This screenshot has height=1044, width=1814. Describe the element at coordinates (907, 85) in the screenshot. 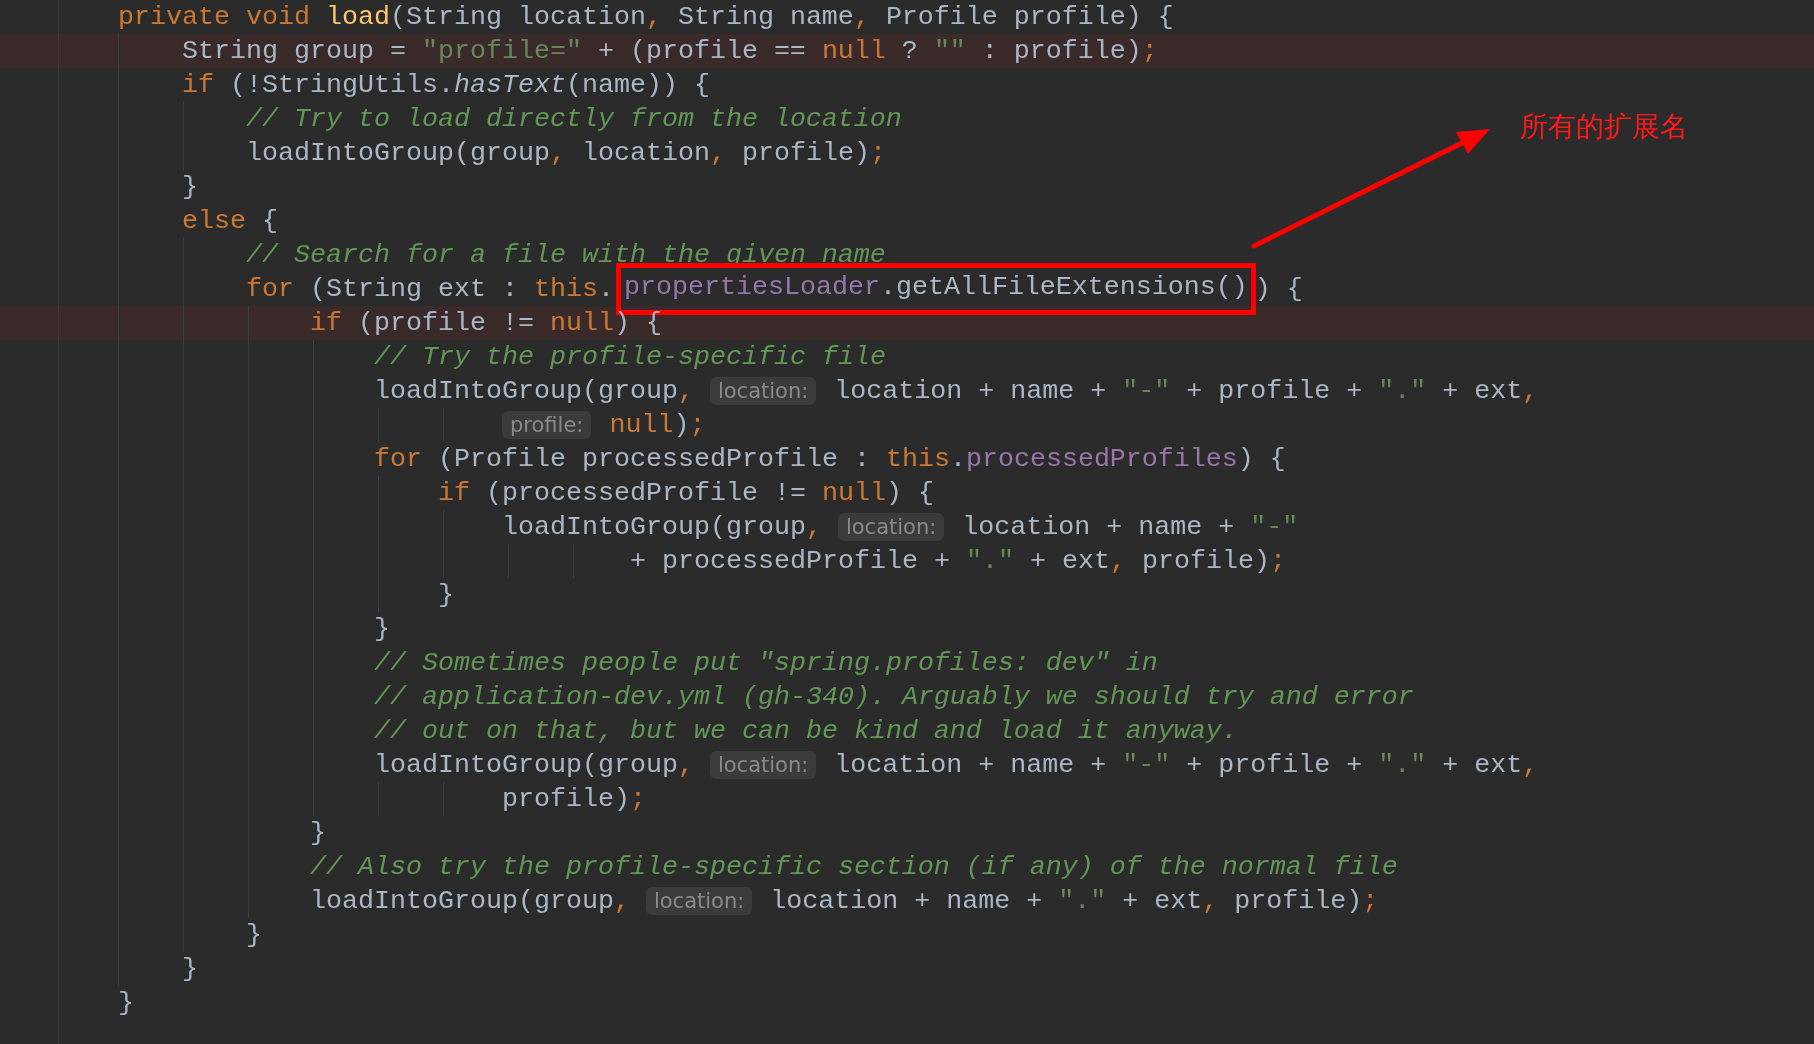

I see `code-line: if (!StringUtils.hasText(name)) {` at that location.